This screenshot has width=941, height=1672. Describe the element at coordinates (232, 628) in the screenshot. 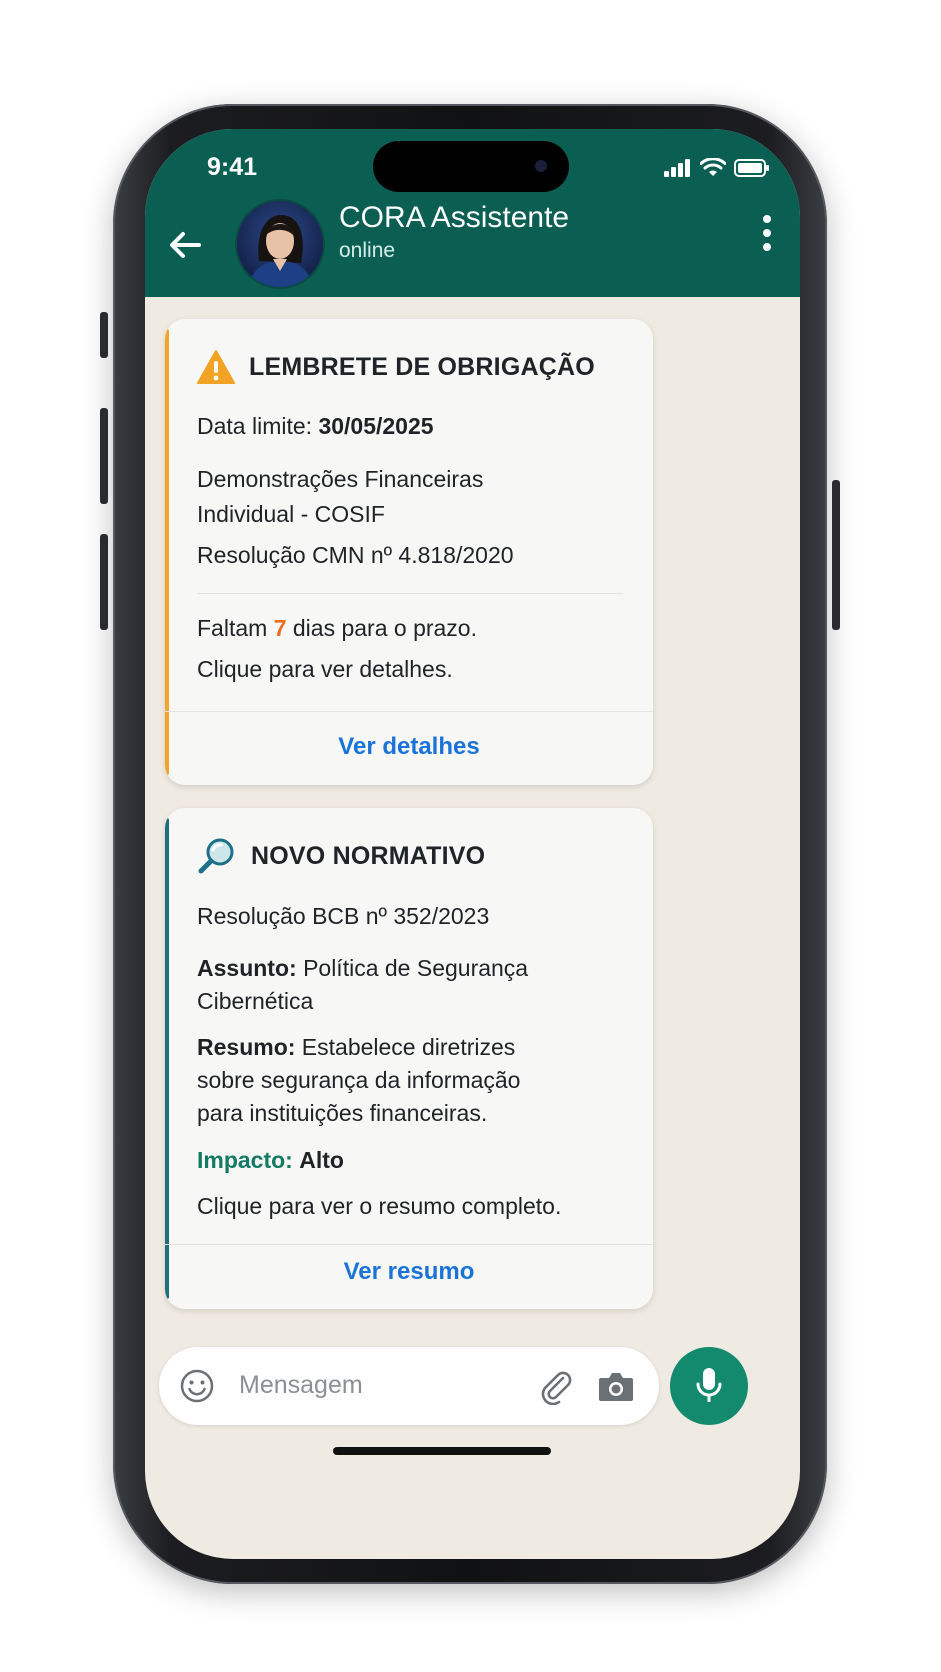

I see `remaining-prefix: Faltam` at that location.